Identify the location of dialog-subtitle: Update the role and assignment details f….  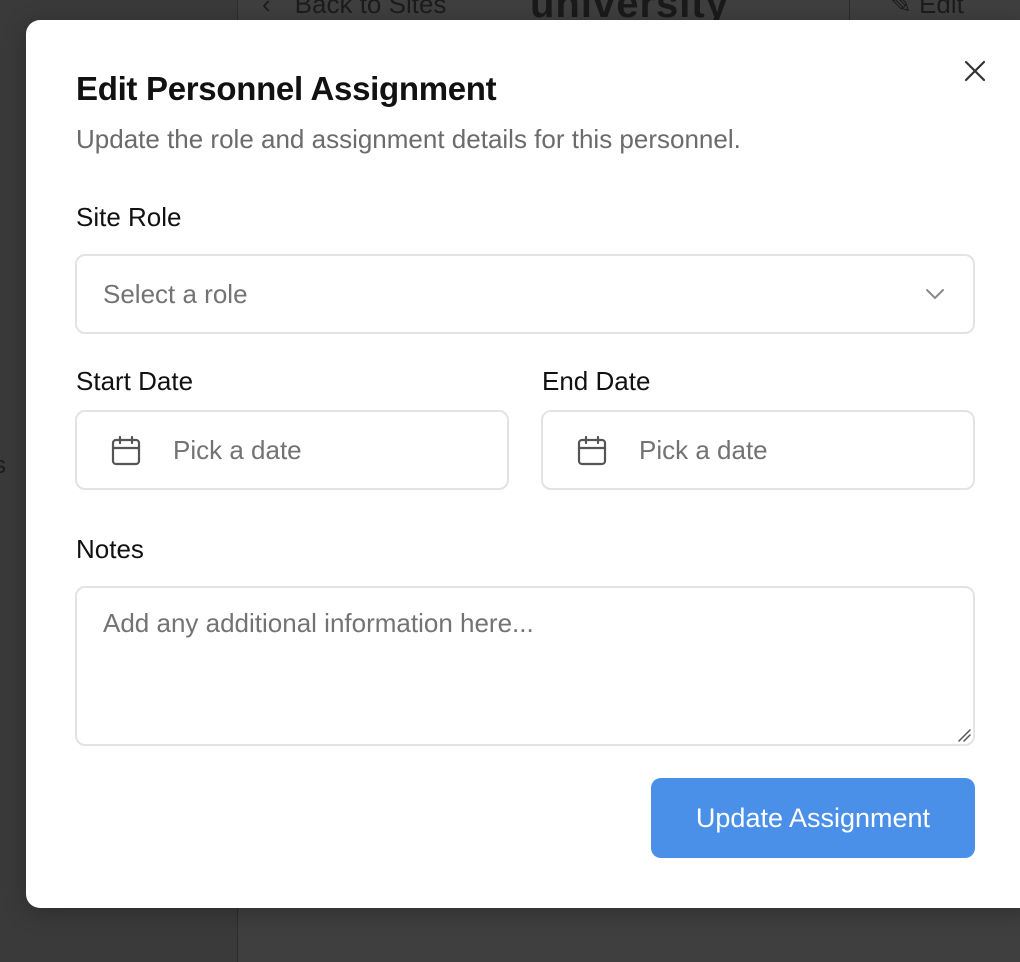
(408, 139).